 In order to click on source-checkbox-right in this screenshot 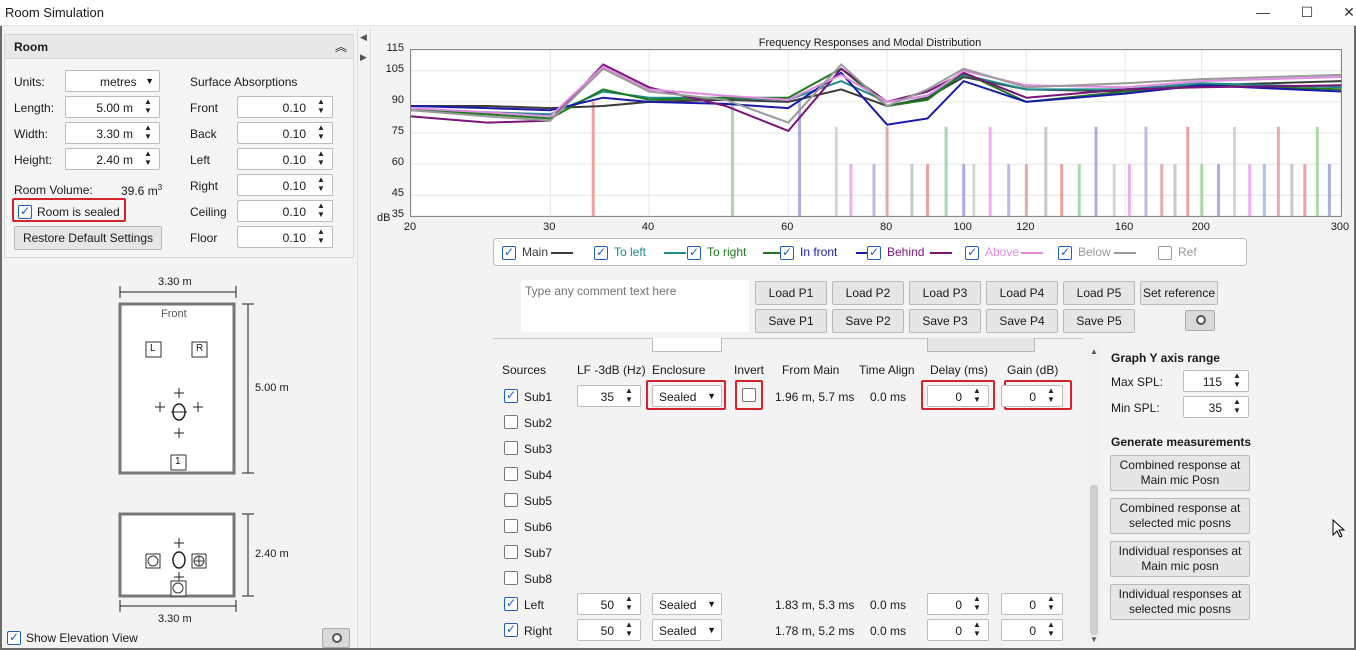, I will do `click(511, 629)`.